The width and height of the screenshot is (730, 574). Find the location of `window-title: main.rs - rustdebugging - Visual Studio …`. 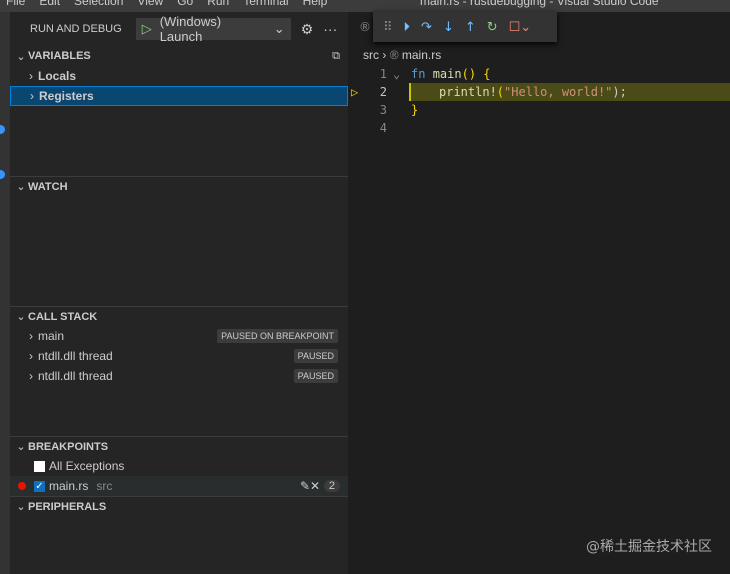

window-title: main.rs - rustdebugging - Visual Studio … is located at coordinates (539, 4).